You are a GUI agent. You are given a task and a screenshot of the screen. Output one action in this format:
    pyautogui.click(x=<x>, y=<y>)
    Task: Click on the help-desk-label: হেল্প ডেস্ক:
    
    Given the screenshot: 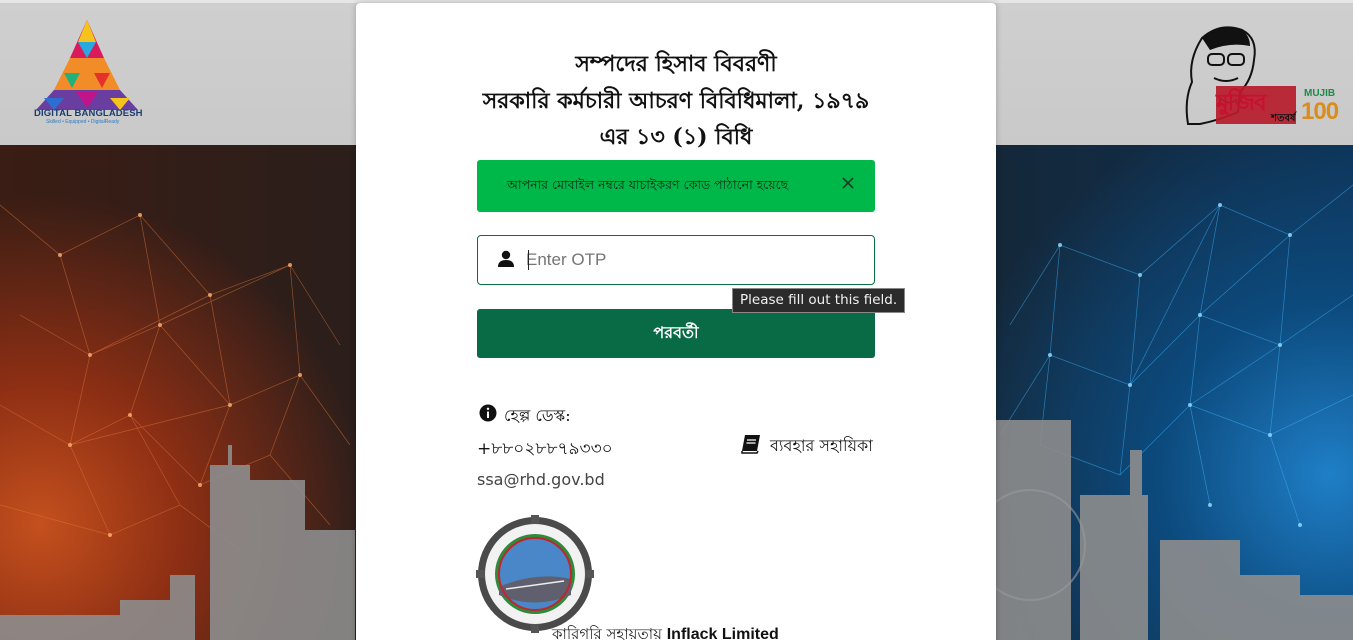 What is the action you would take?
    pyautogui.click(x=537, y=415)
    